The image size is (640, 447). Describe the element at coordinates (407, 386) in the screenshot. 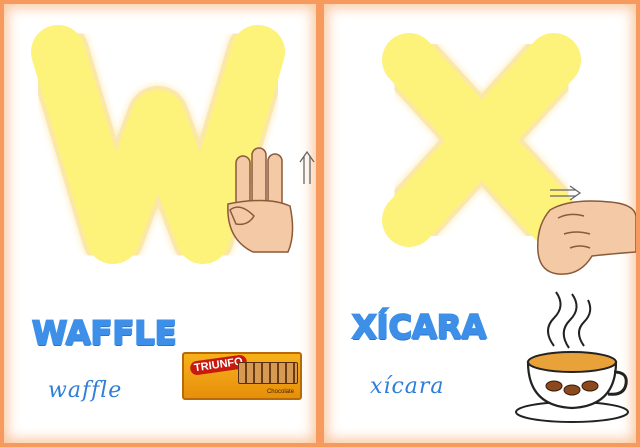

I see `cursive-word-xicara: xícara` at that location.